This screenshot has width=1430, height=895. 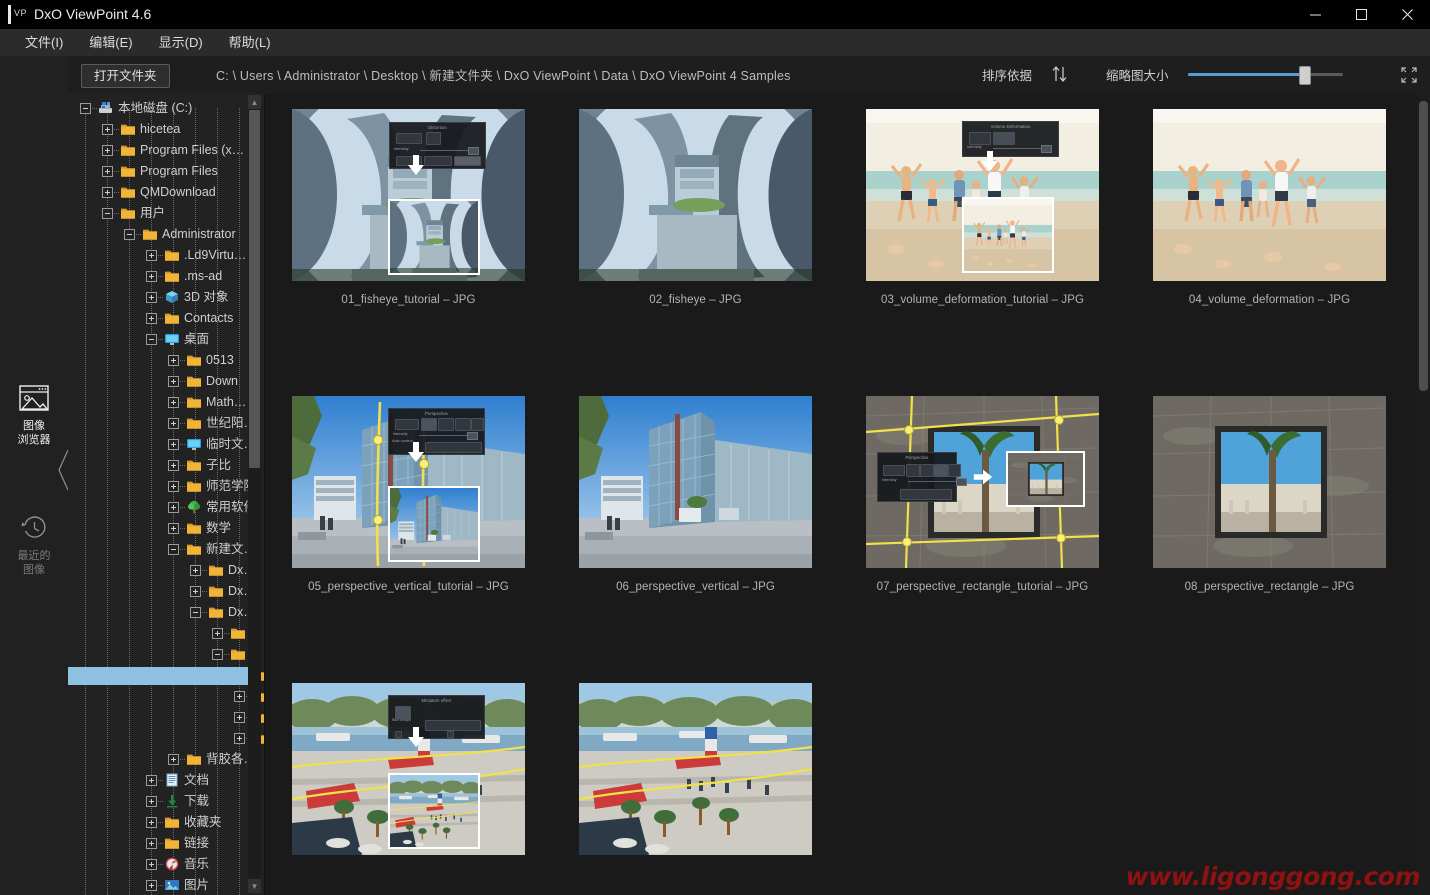 I want to click on tree-node: Down, so click(x=159, y=381).